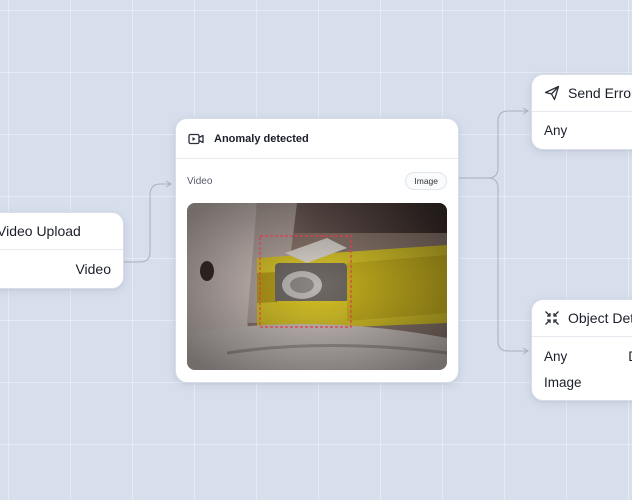  I want to click on node-video-upload: Video Upload Video, so click(62, 250).